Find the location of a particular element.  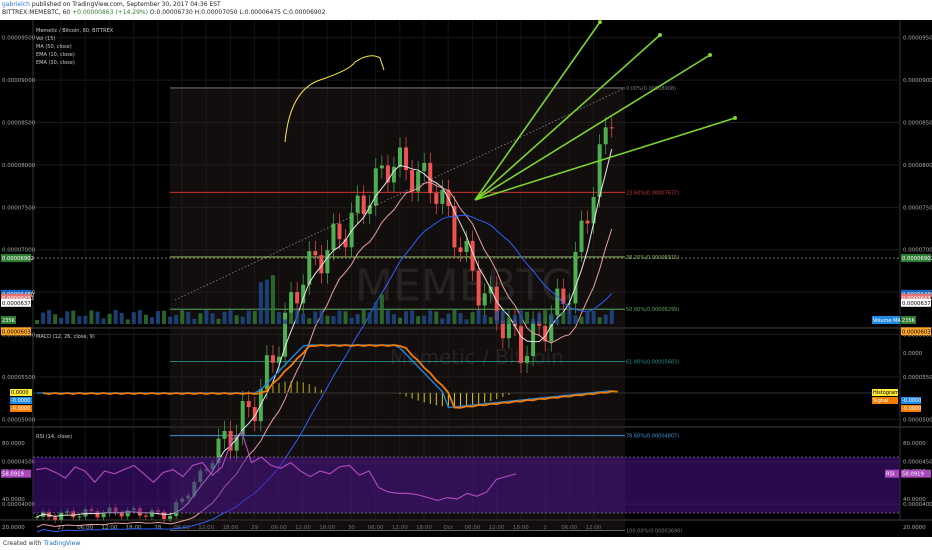

price-tick-label-right: 0.00004000 is located at coordinates (917, 505).